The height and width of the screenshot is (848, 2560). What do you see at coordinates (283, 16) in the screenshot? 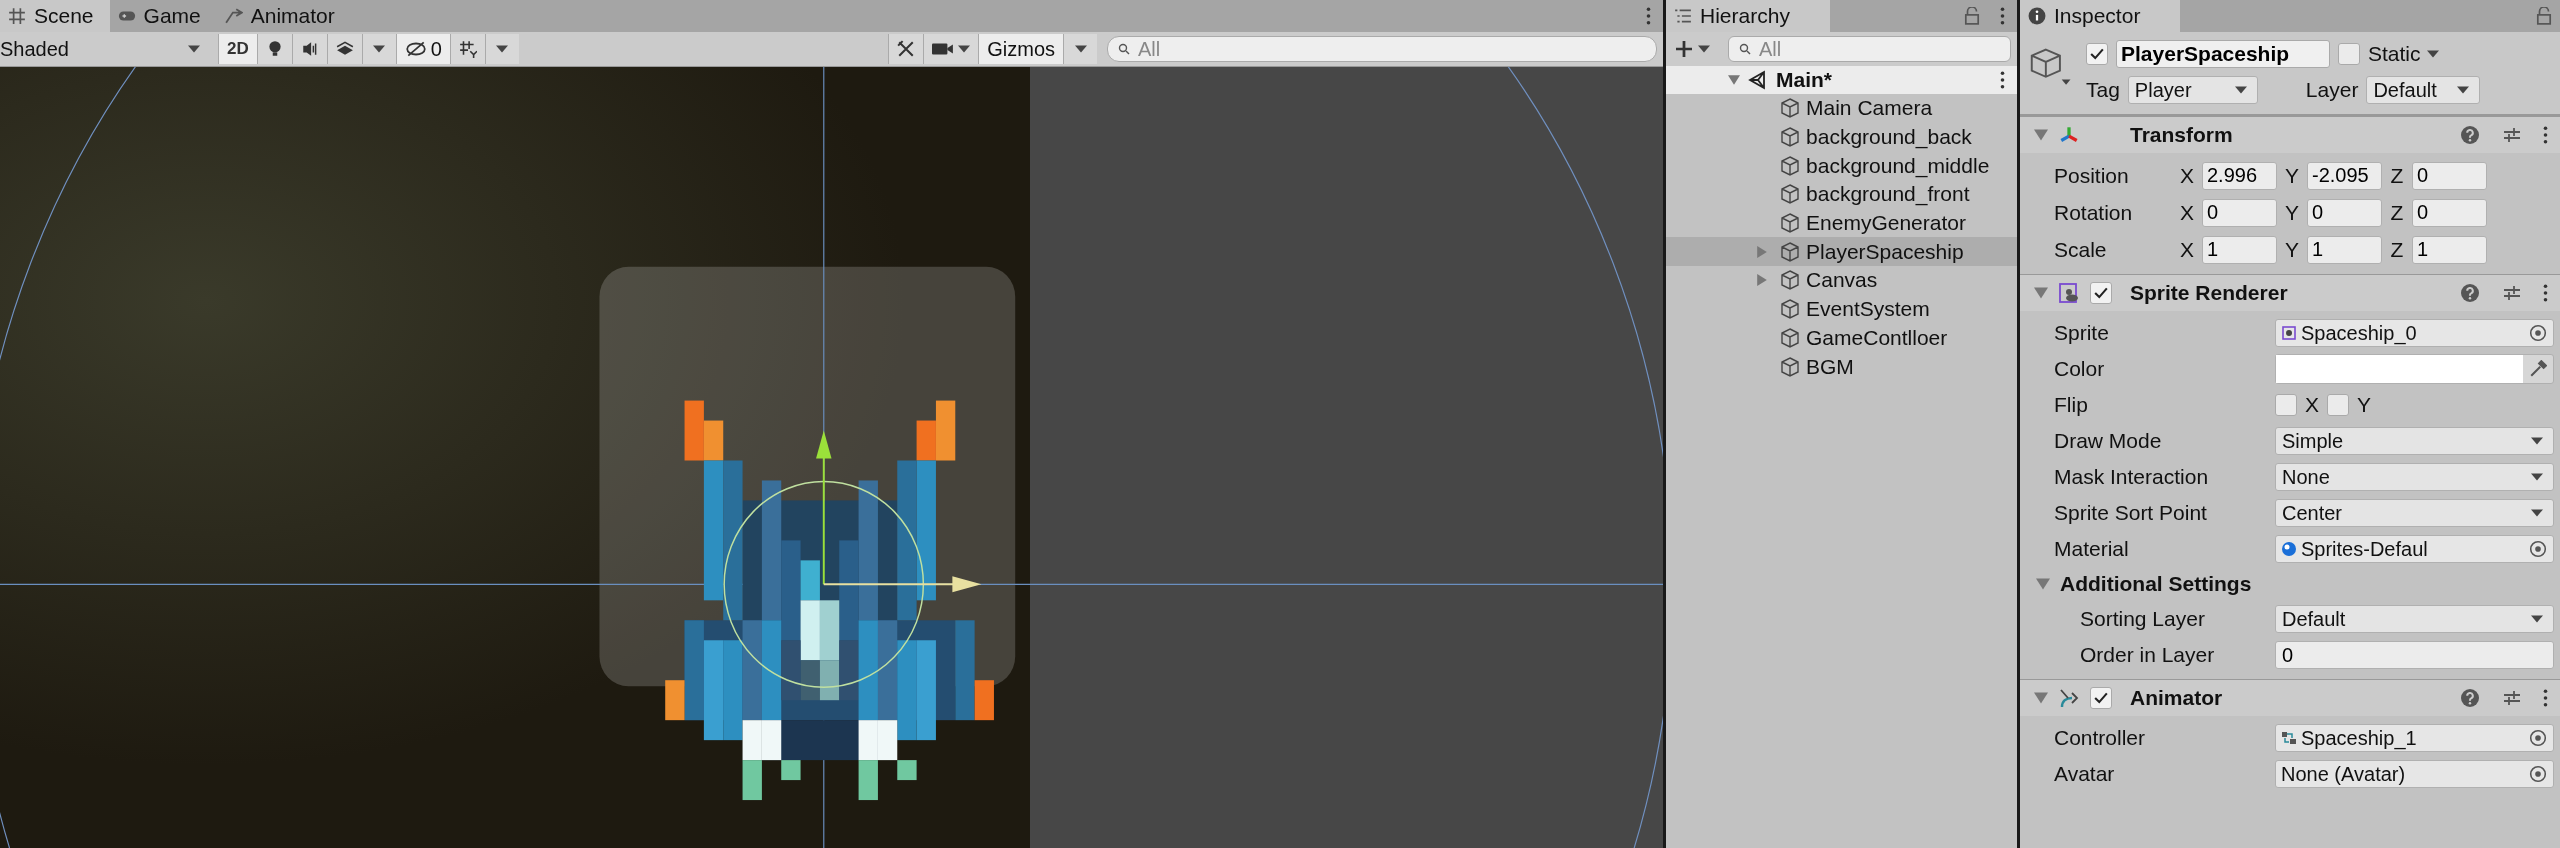
I see `scene-tab: Animator` at bounding box center [283, 16].